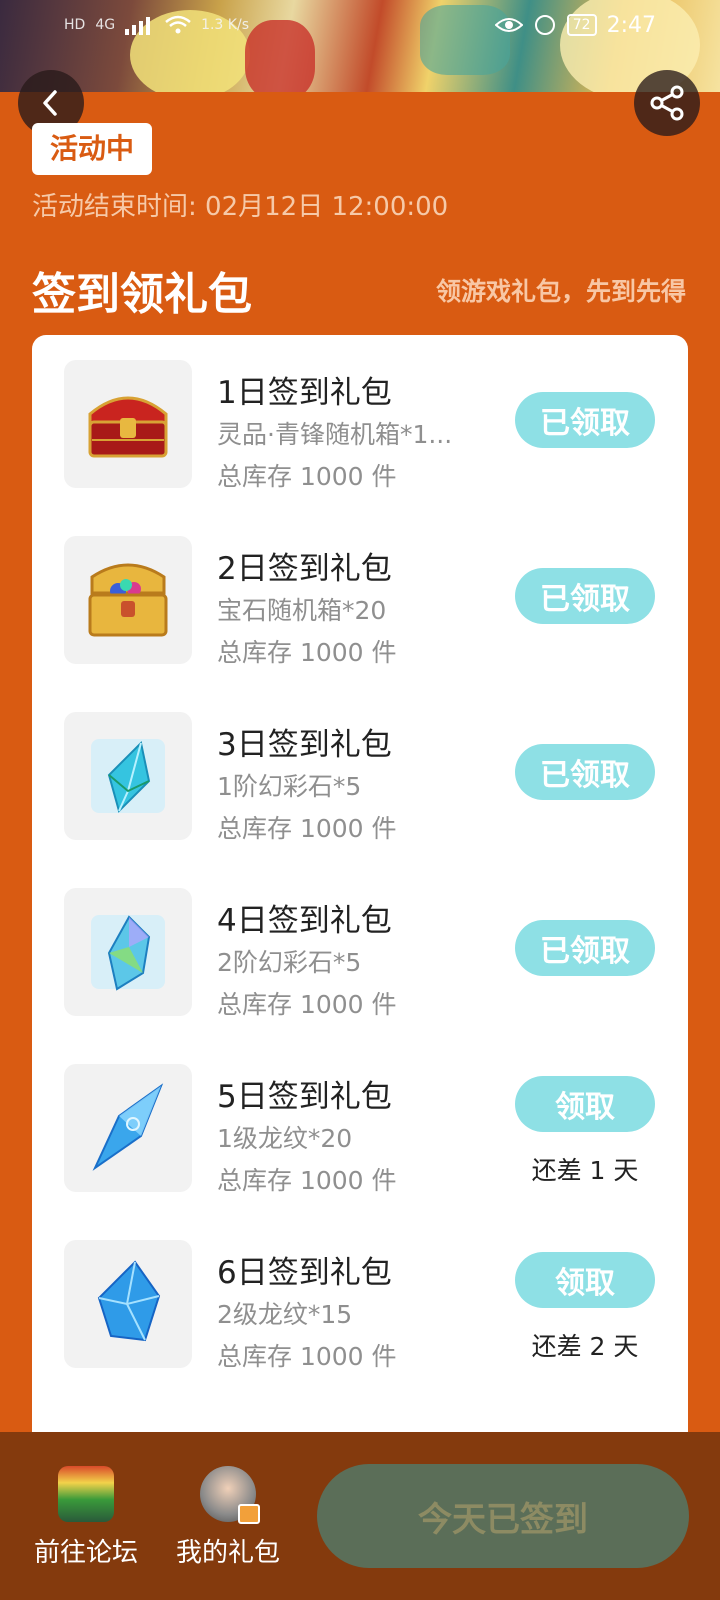 This screenshot has width=720, height=1600. Describe the element at coordinates (138, 26) in the screenshot. I see `signal-icon` at that location.